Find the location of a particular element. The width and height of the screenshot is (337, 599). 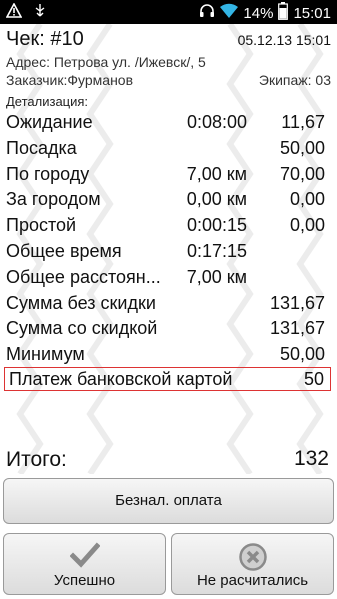

detail-heading: Детализация: is located at coordinates (47, 101).